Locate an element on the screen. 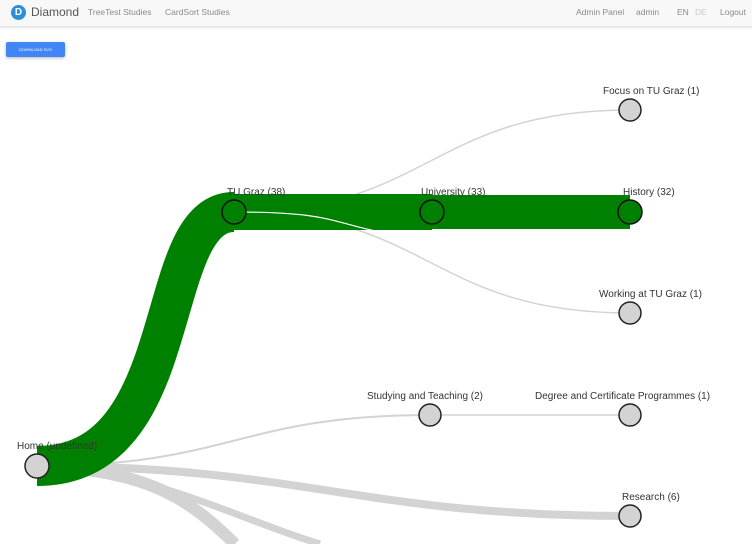 This screenshot has height=544, width=752. svg-text: Studying and Teaching (2) is located at coordinates (425, 396).